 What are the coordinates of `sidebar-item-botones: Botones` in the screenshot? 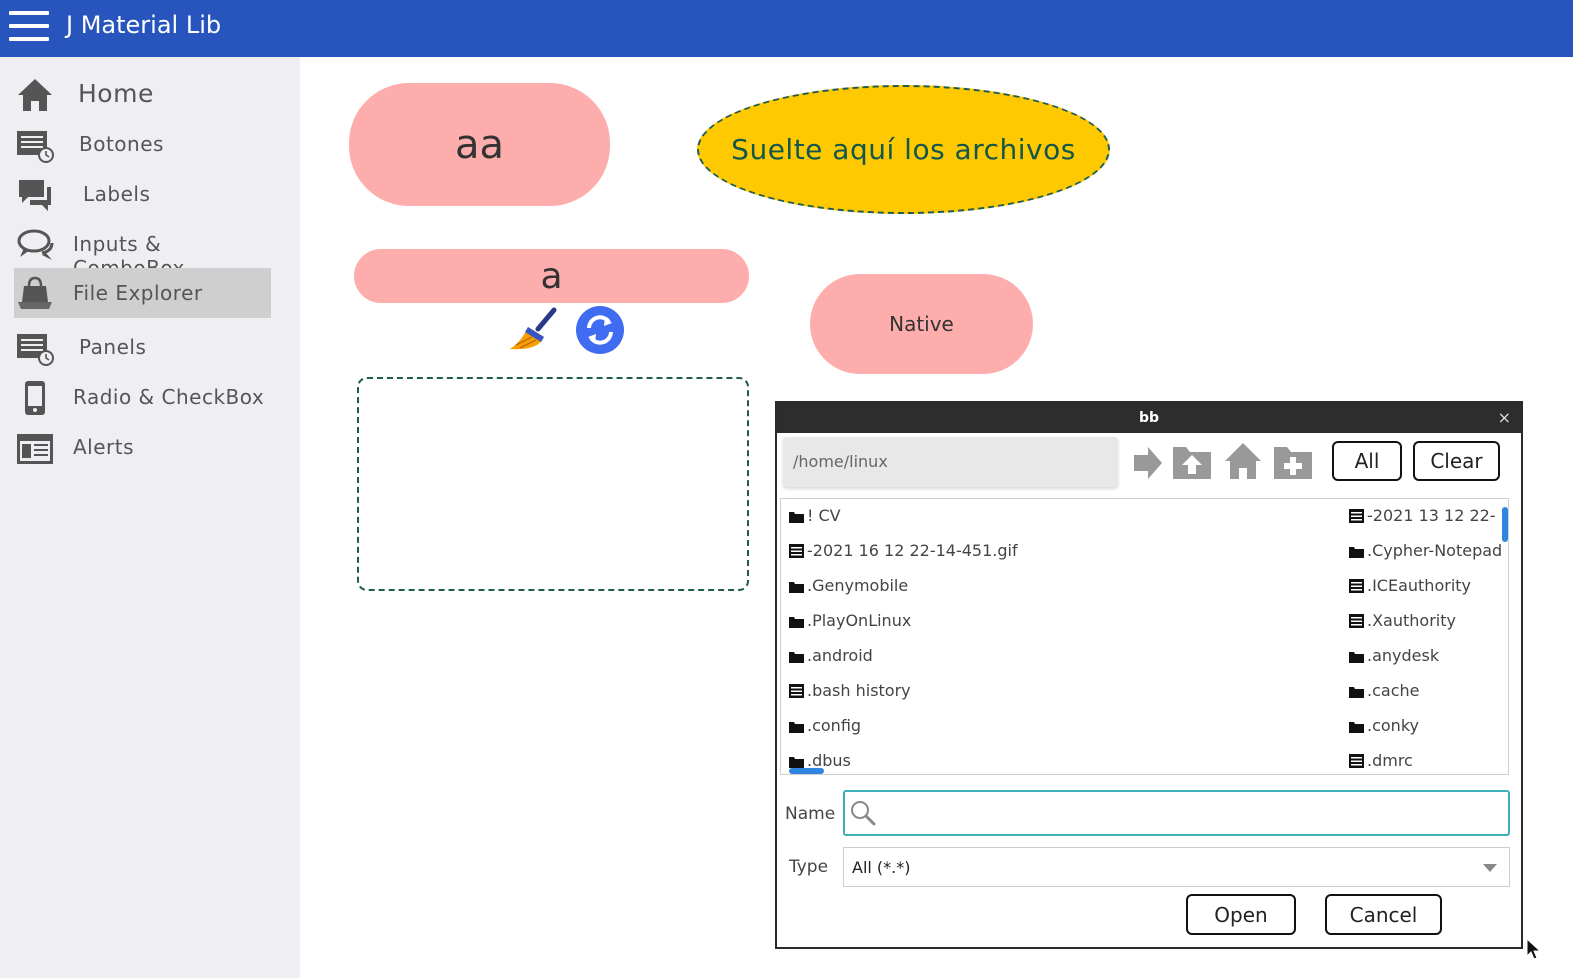 It's located at (142, 144).